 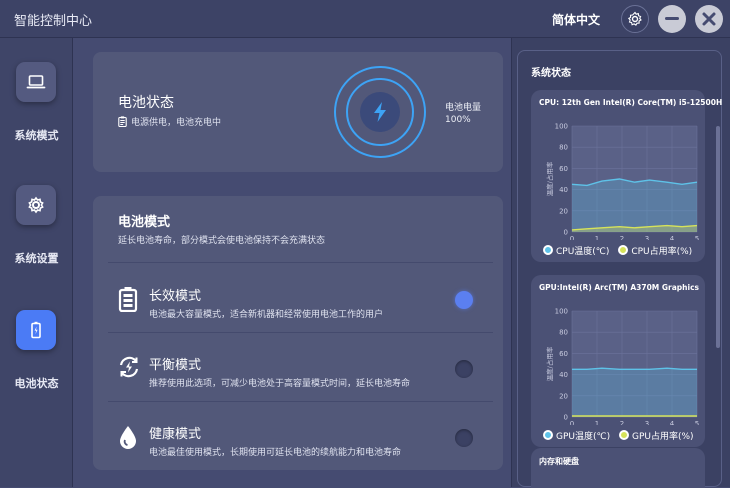 I want to click on mode-name: 健康模式, so click(x=175, y=434).